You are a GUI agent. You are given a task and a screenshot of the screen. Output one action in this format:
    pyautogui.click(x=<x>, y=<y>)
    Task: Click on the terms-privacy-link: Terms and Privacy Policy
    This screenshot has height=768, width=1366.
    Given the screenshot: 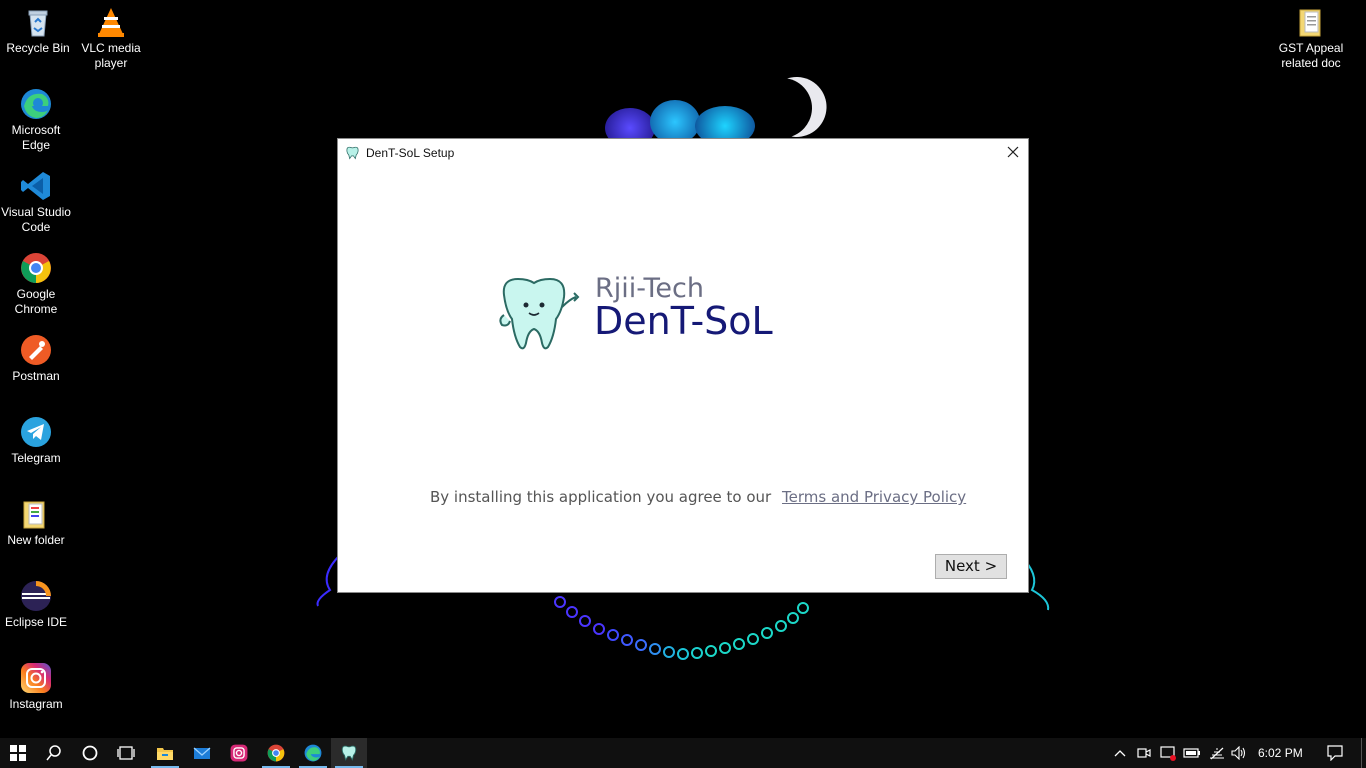 What is the action you would take?
    pyautogui.click(x=874, y=497)
    